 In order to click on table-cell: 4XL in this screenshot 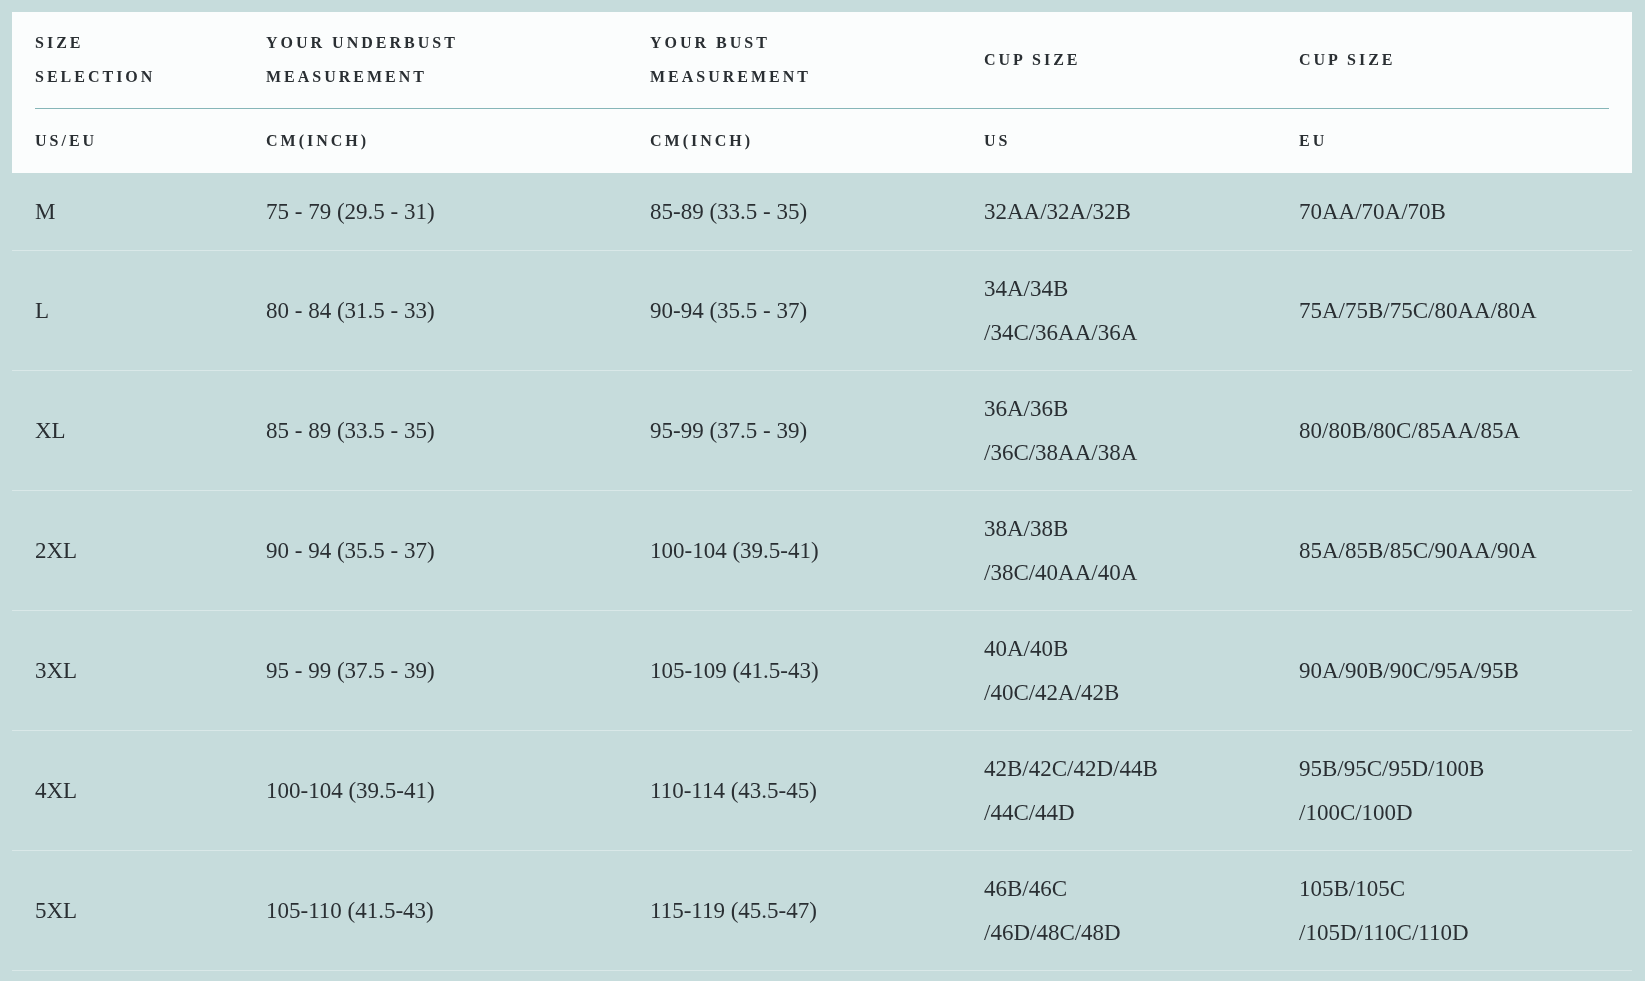, I will do `click(56, 790)`.